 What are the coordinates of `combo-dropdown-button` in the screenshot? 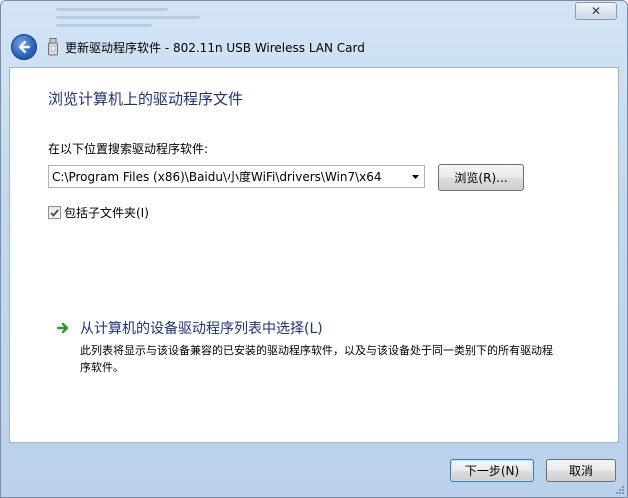 It's located at (415, 176).